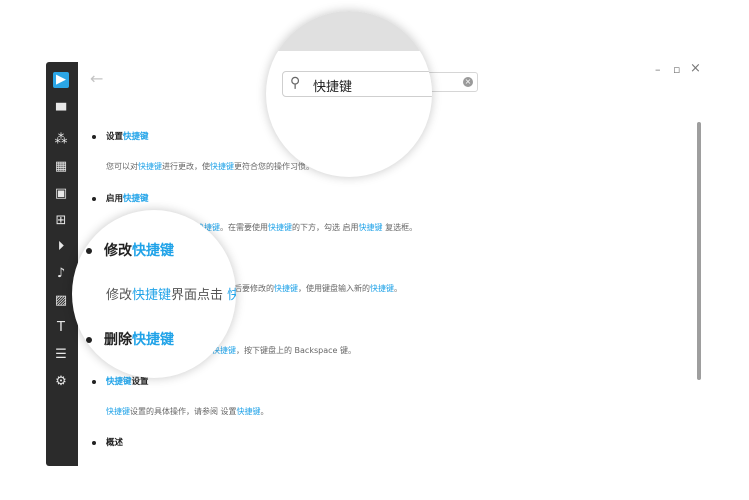 The image size is (749, 500). What do you see at coordinates (333, 87) in the screenshot?
I see `magnified-search-value: 快捷键` at bounding box center [333, 87].